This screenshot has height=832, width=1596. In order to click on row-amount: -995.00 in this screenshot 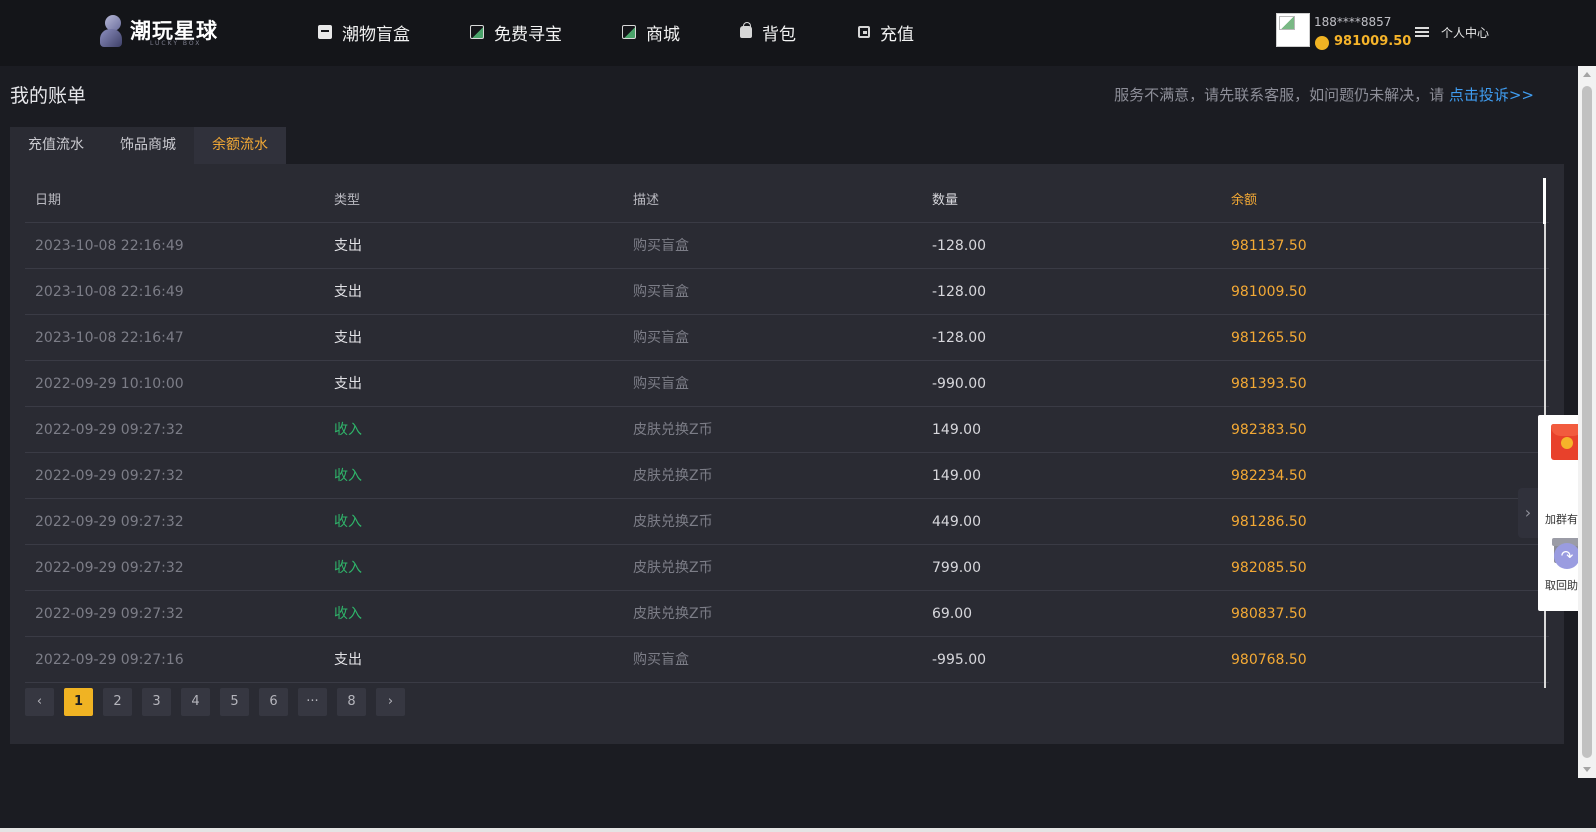, I will do `click(959, 660)`.